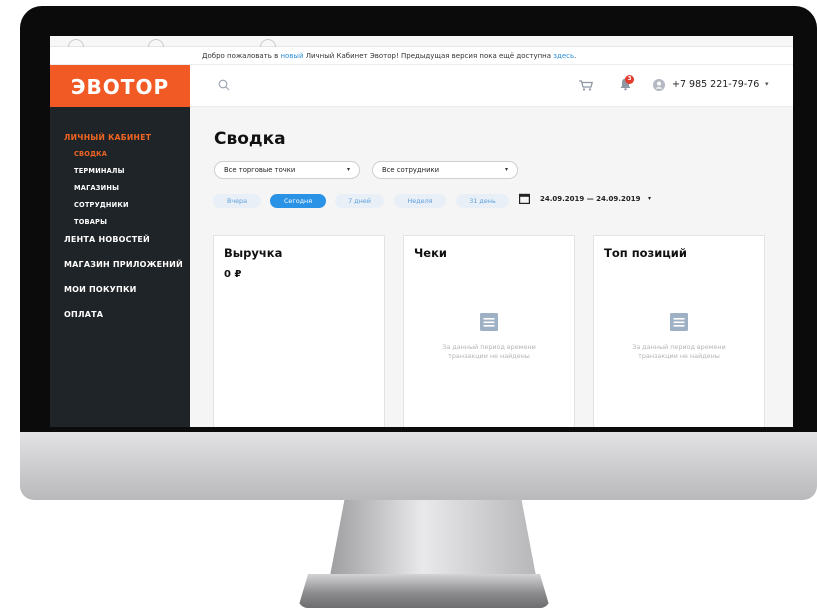 This screenshot has height=609, width=817. I want to click on user-phone: +7 985 221-79-76, so click(715, 84).